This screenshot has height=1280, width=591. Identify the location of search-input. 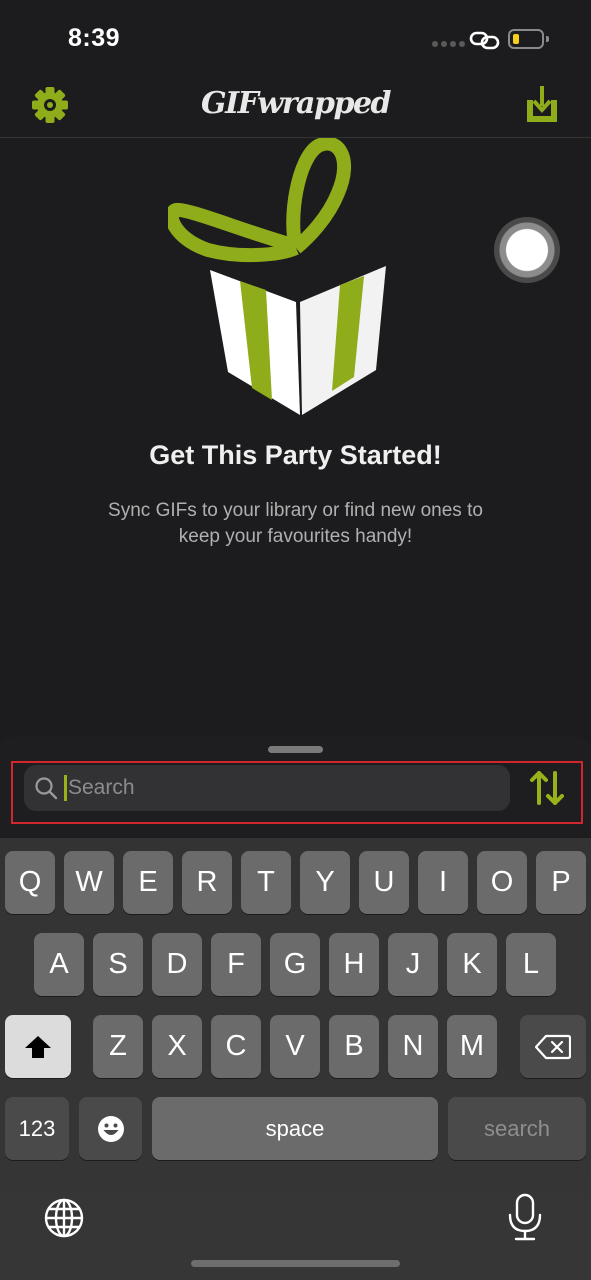
(278, 788).